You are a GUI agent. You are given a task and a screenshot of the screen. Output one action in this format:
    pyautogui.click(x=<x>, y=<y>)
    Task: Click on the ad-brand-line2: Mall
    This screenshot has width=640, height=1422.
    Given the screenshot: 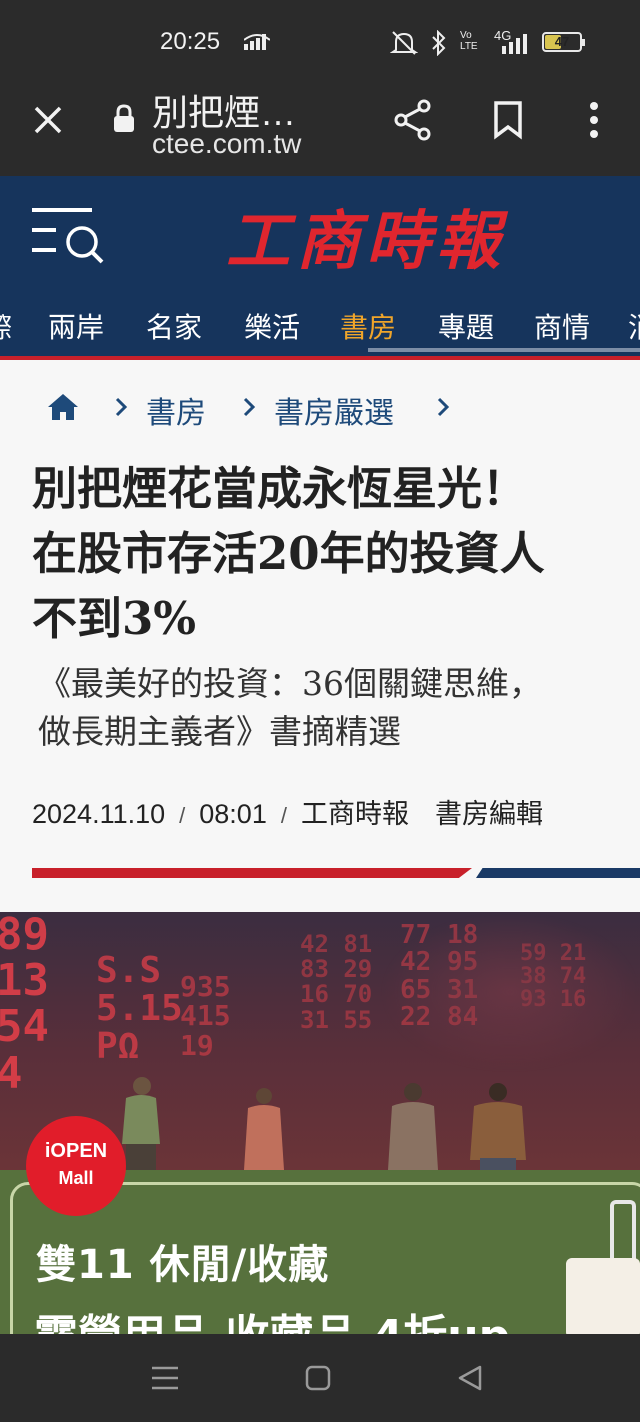 What is the action you would take?
    pyautogui.click(x=76, y=1178)
    